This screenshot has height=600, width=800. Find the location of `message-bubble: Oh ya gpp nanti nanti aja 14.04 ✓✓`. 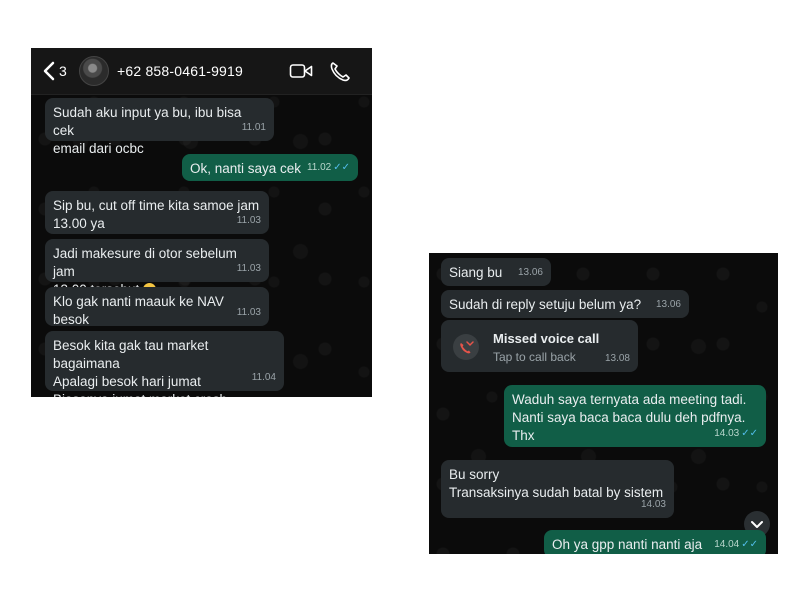

message-bubble: Oh ya gpp nanti nanti aja 14.04 ✓✓ is located at coordinates (655, 542).